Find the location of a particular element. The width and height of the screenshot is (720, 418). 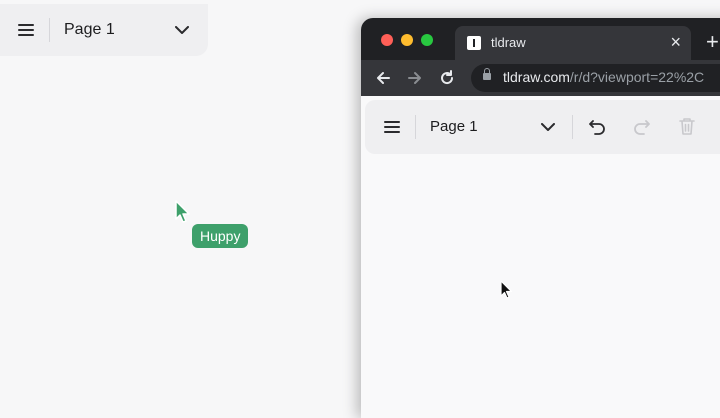

undo-icon is located at coordinates (597, 127).